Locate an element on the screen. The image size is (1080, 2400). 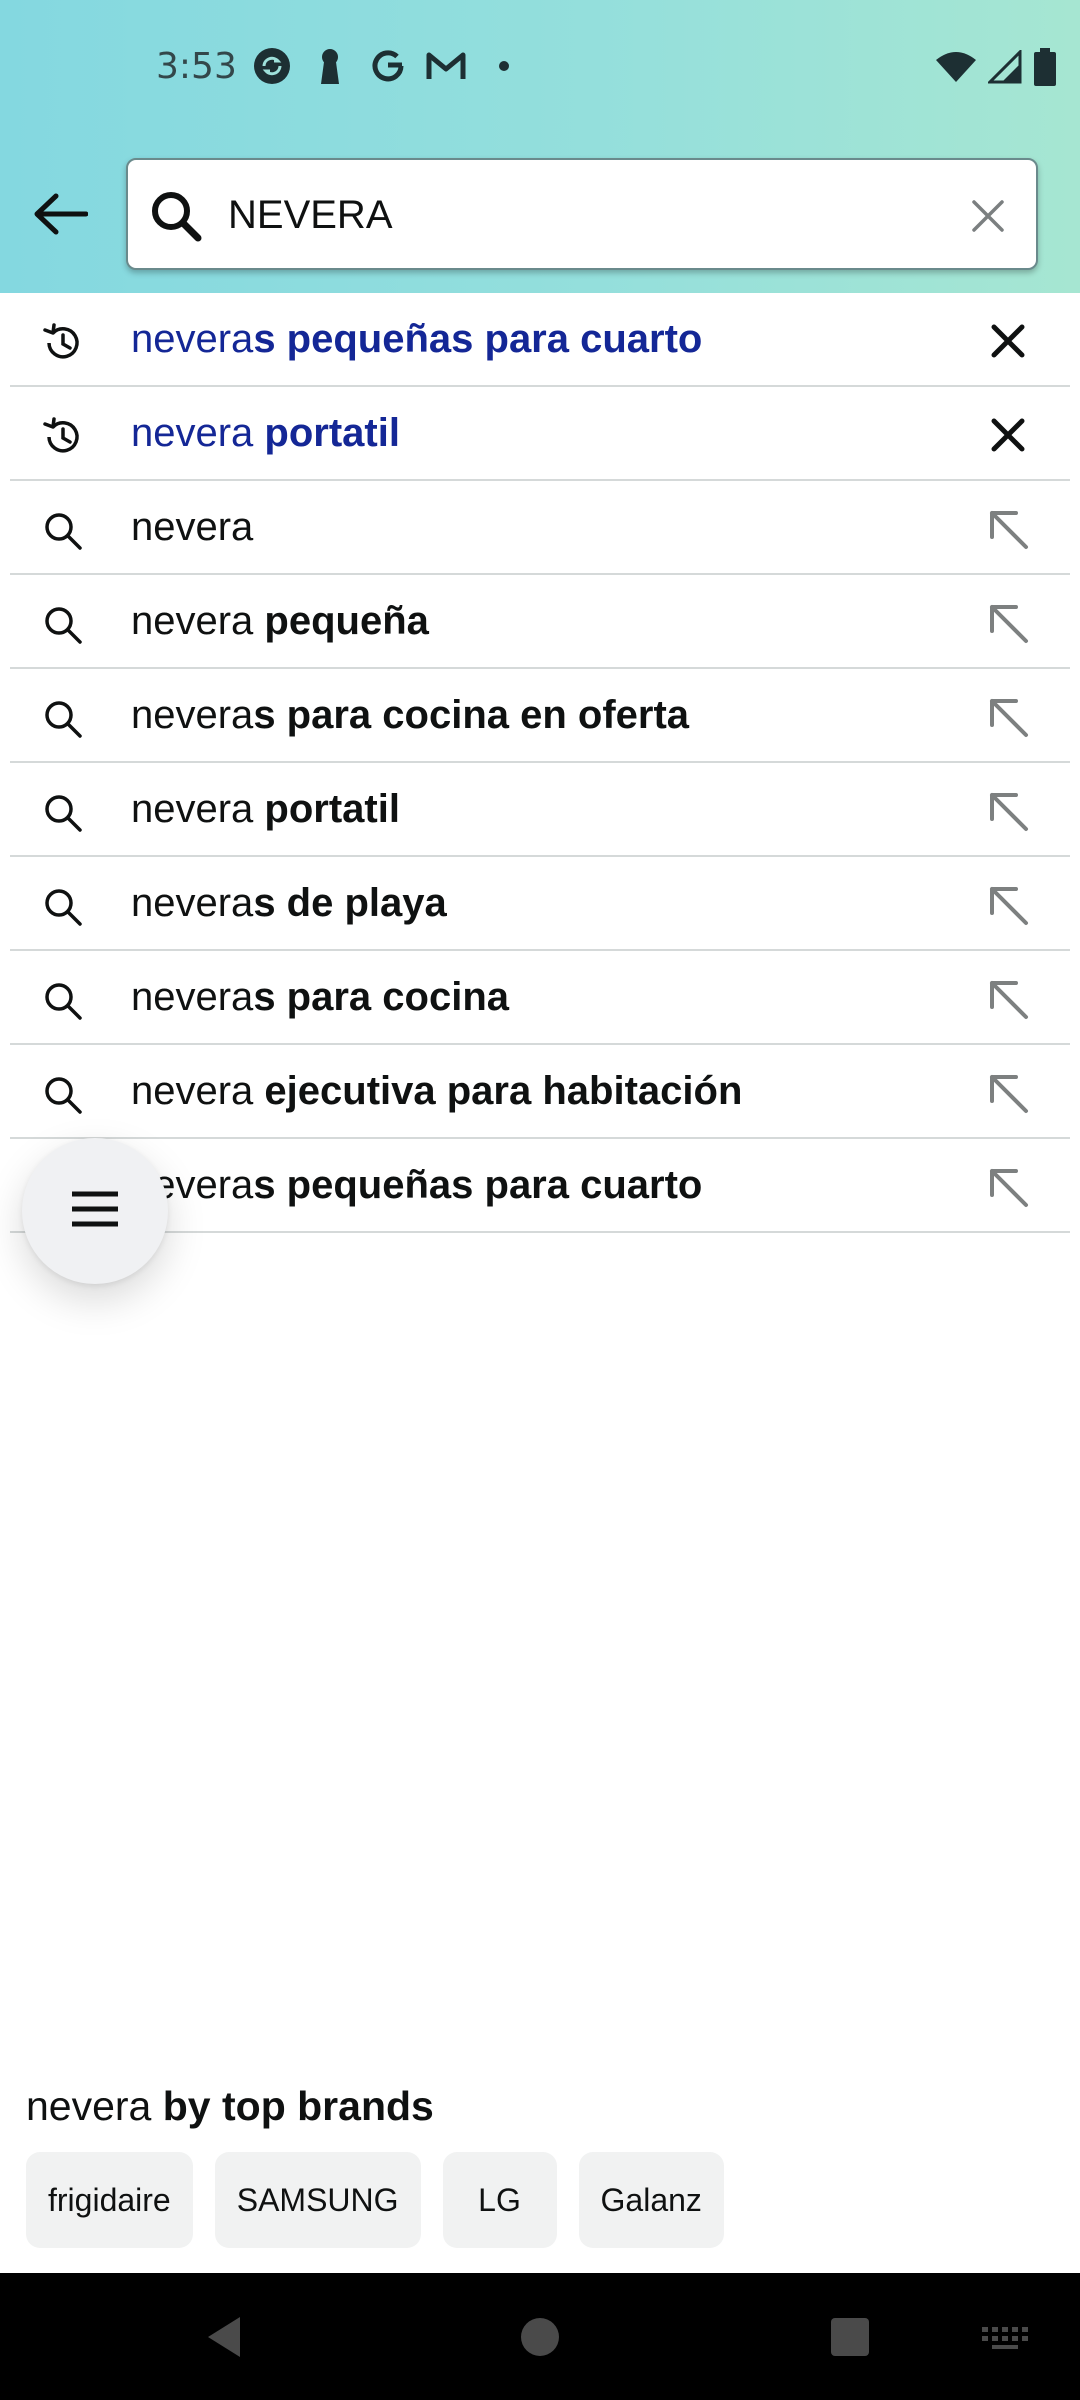
brand-chip-samsung: SAMSUNG is located at coordinates (317, 2200).